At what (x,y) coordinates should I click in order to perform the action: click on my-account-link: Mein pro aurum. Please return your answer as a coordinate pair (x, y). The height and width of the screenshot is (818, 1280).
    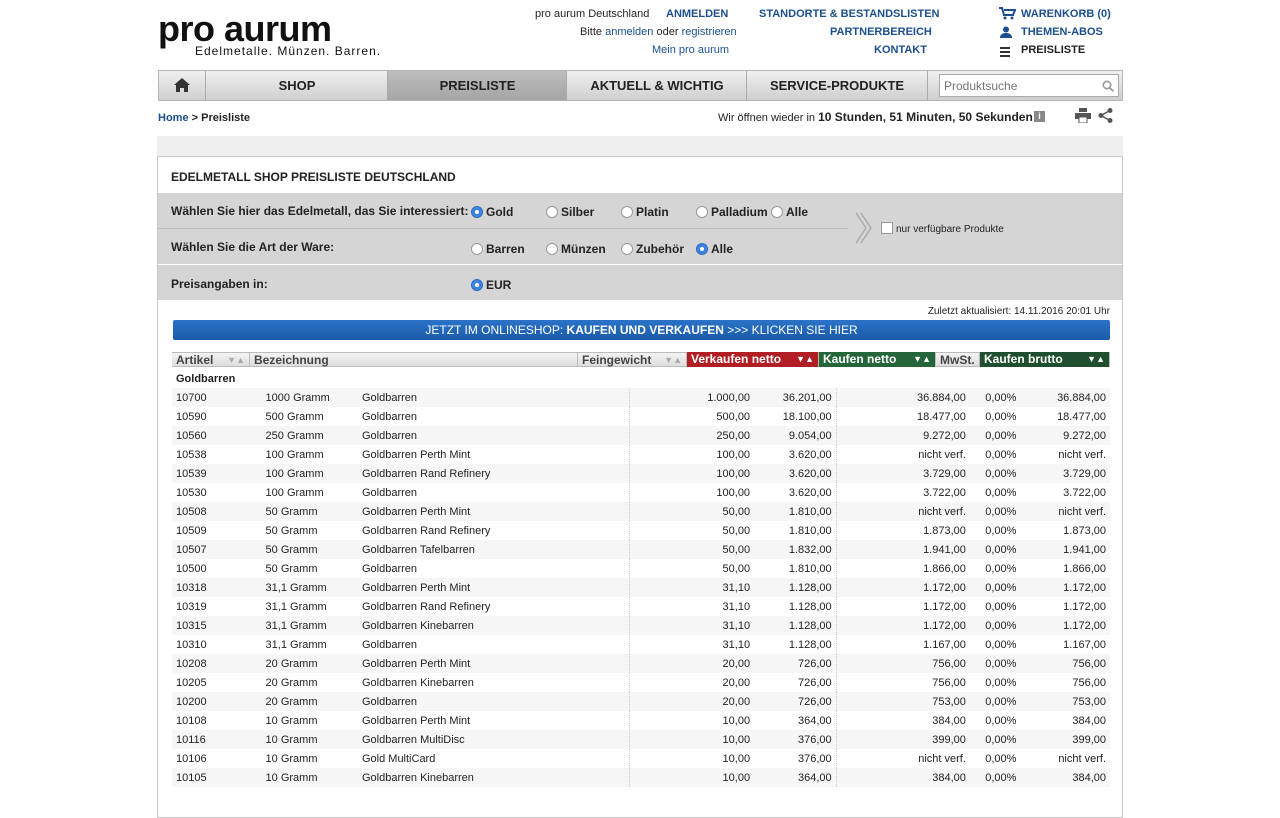
    Looking at the image, I should click on (690, 50).